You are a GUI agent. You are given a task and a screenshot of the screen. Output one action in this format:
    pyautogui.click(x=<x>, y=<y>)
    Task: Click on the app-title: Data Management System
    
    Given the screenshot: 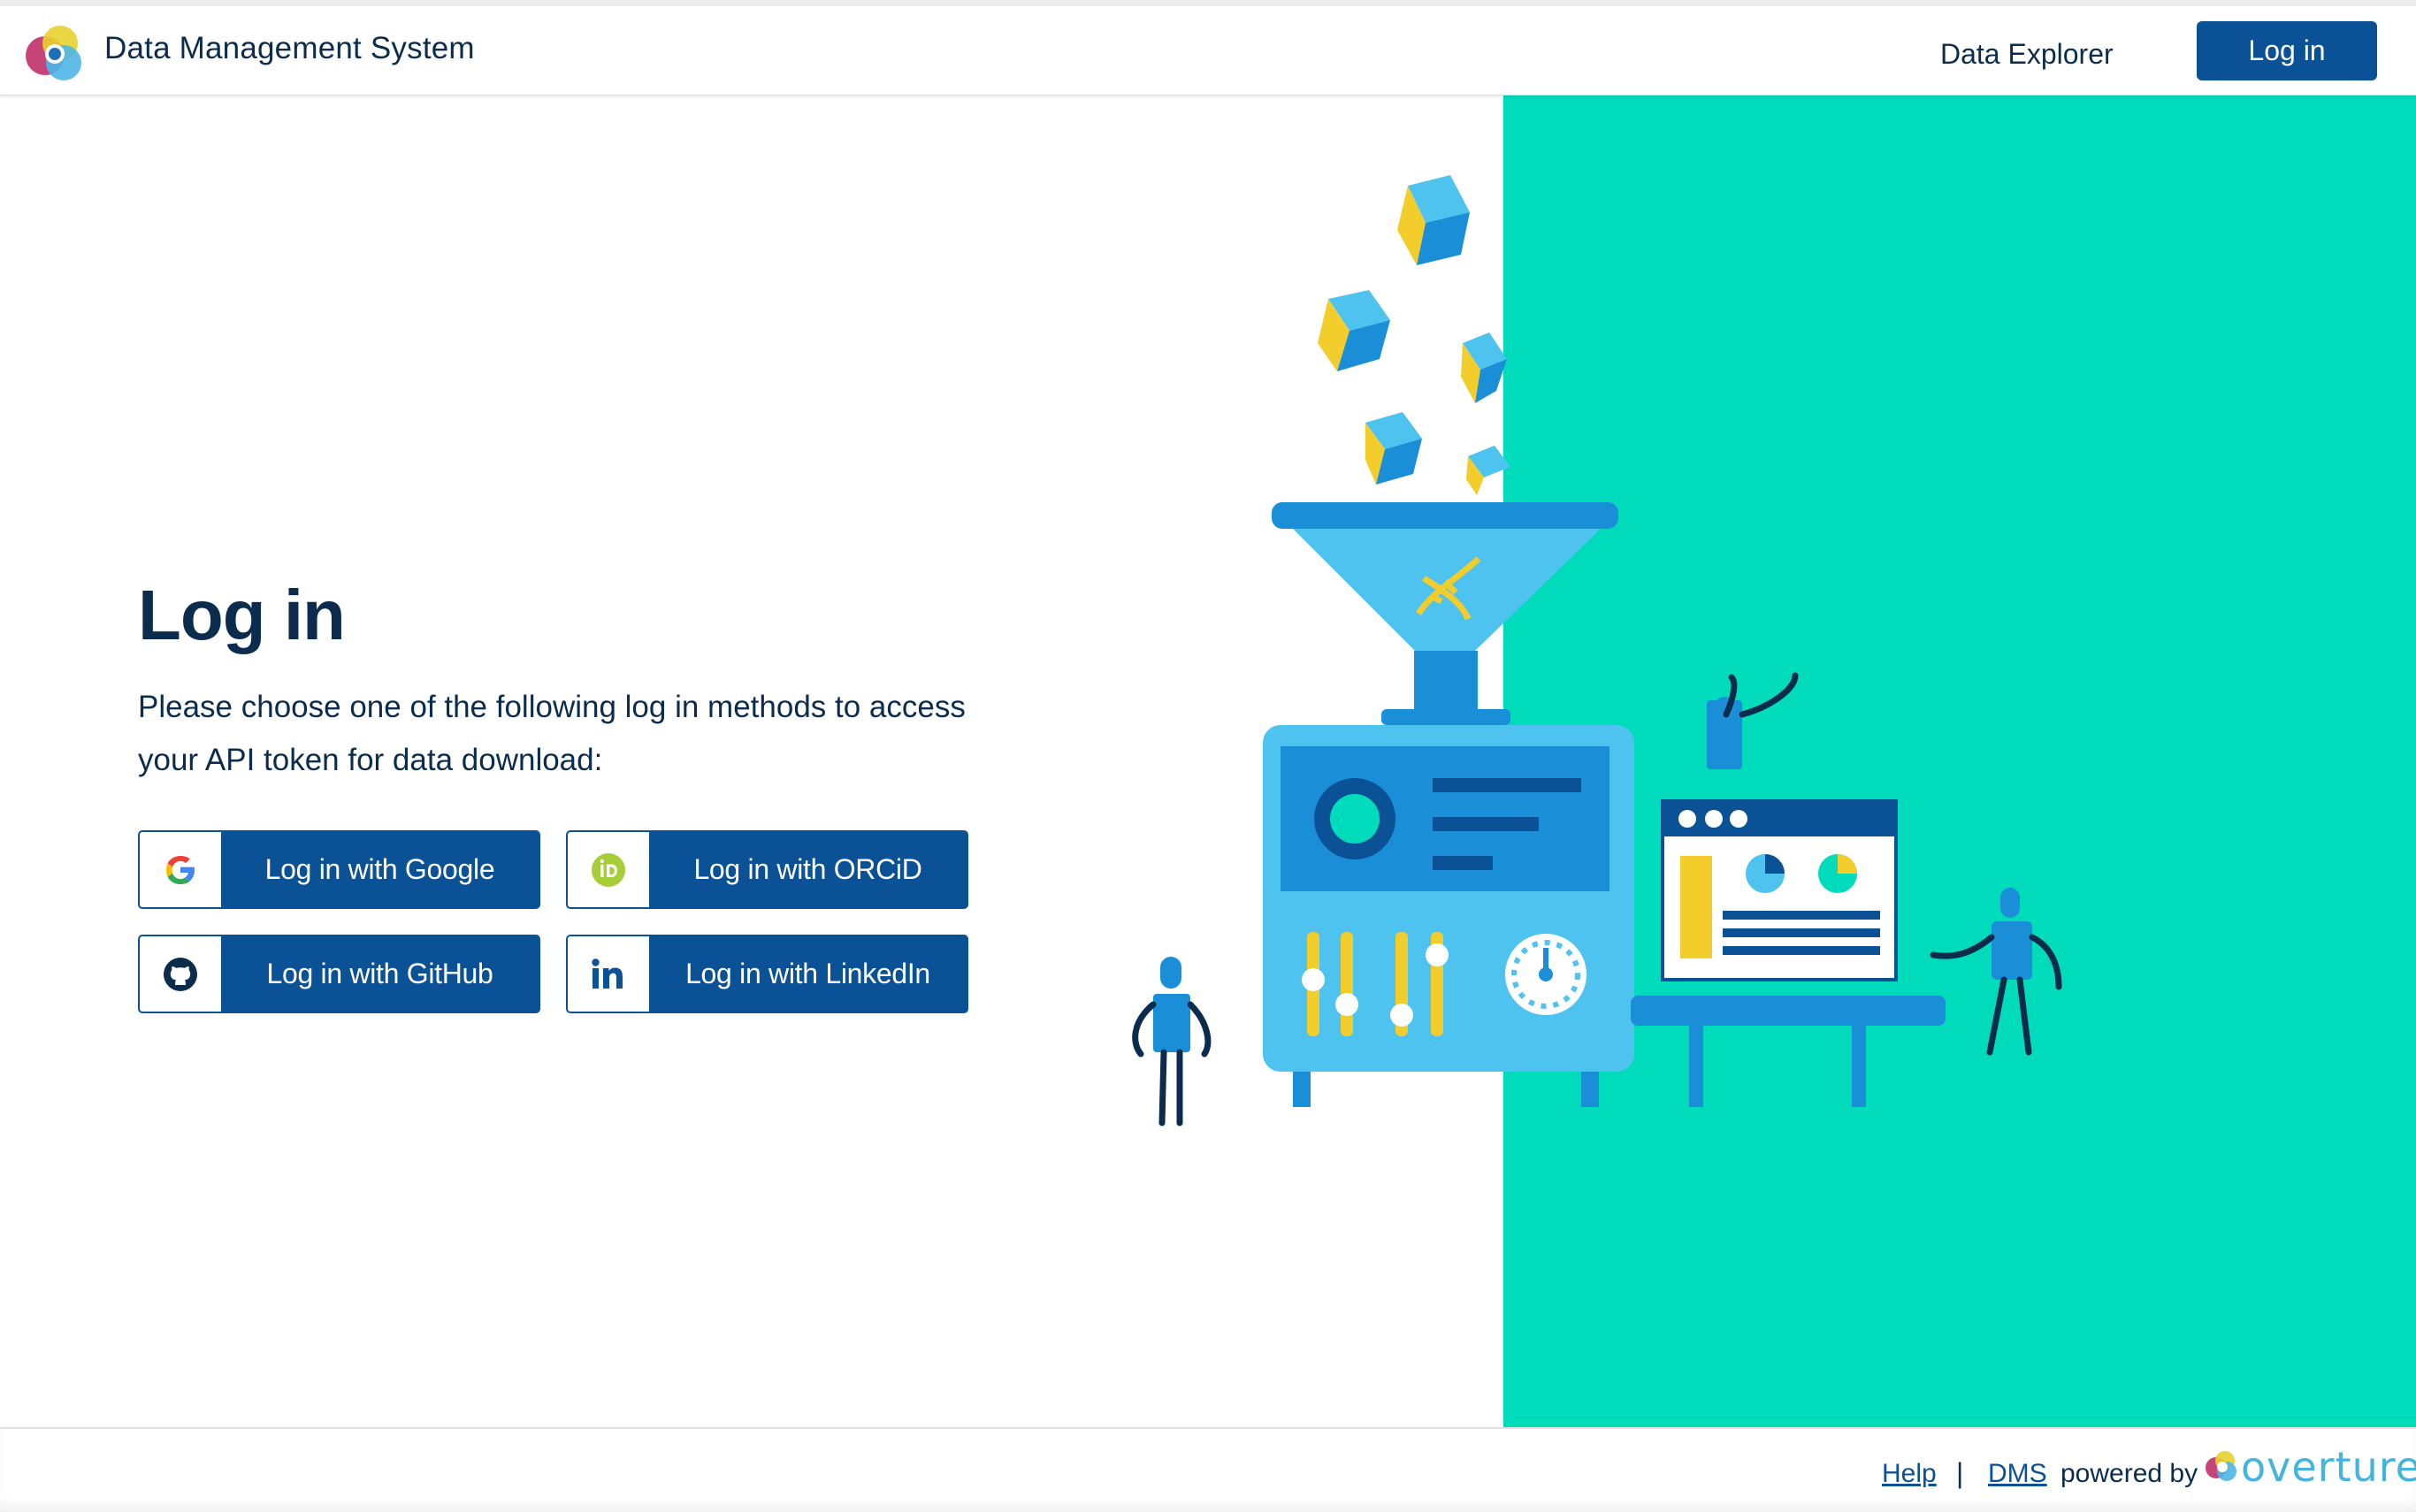 What is the action you would take?
    pyautogui.click(x=290, y=48)
    